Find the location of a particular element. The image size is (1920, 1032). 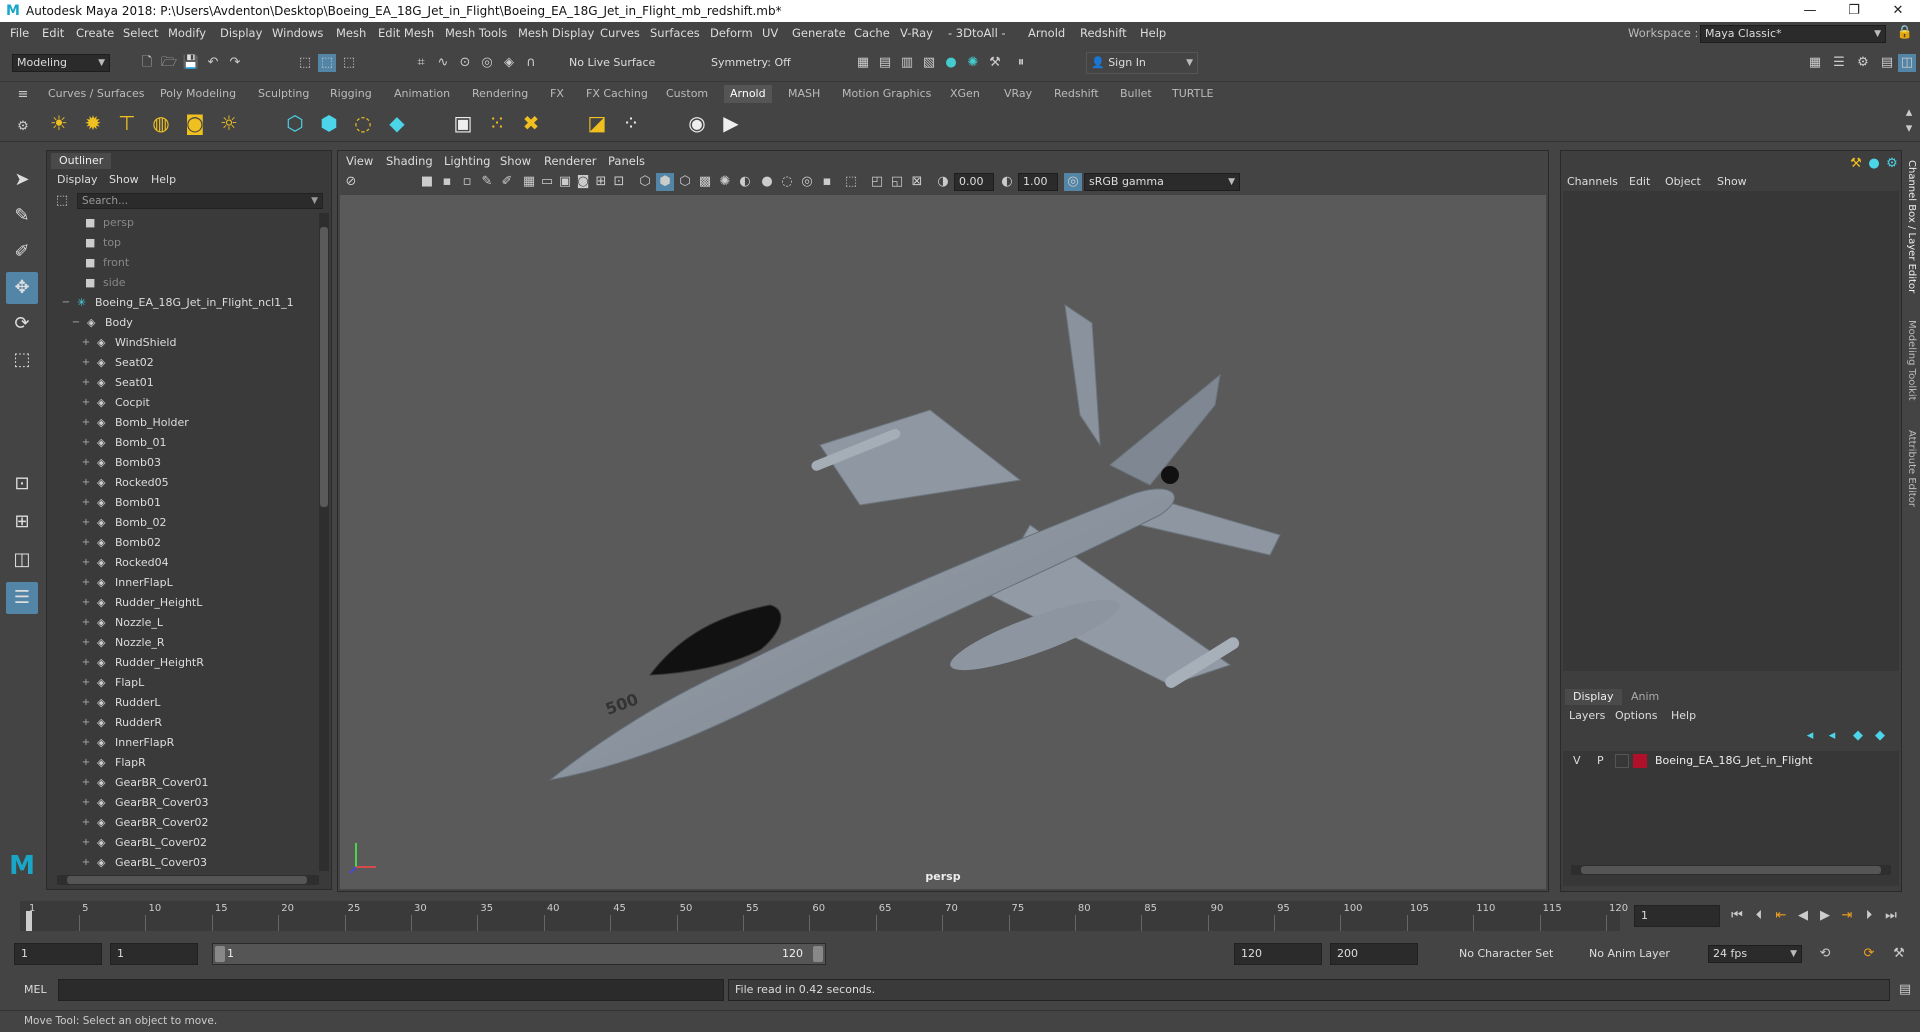

skydome-light-icon: ◍ is located at coordinates (161, 123).